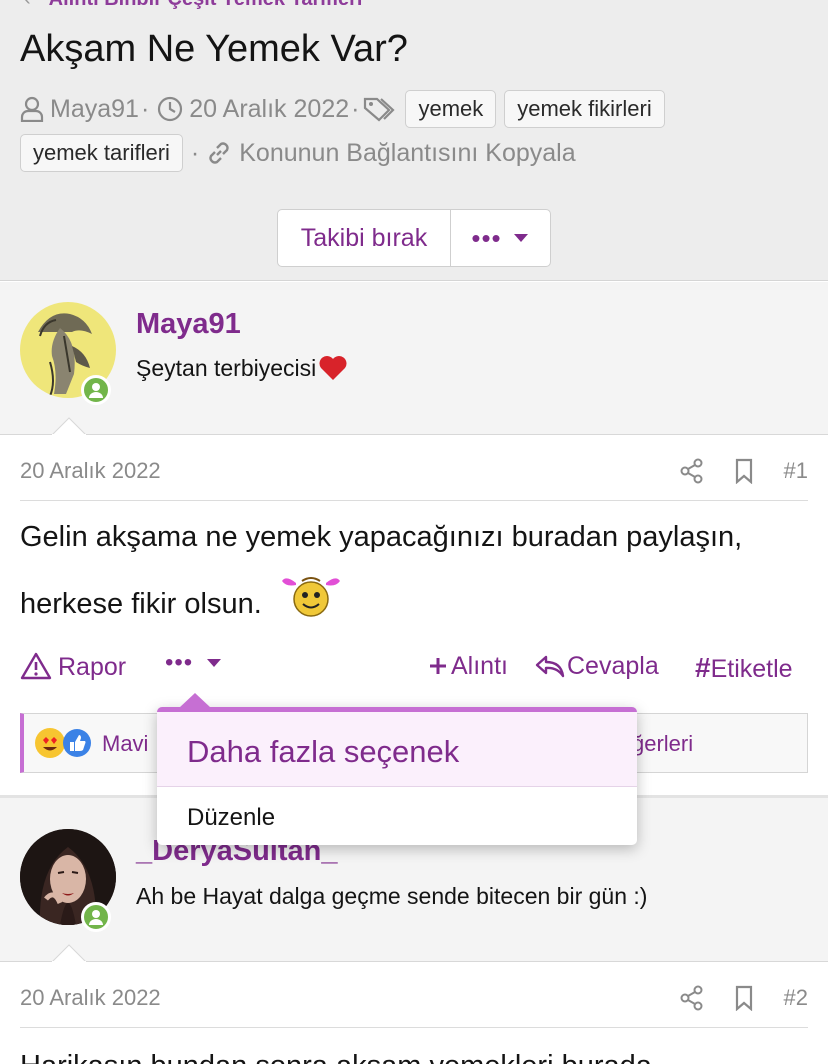 The height and width of the screenshot is (1064, 828). Describe the element at coordinates (94, 109) in the screenshot. I see `thread-author: Maya91` at that location.